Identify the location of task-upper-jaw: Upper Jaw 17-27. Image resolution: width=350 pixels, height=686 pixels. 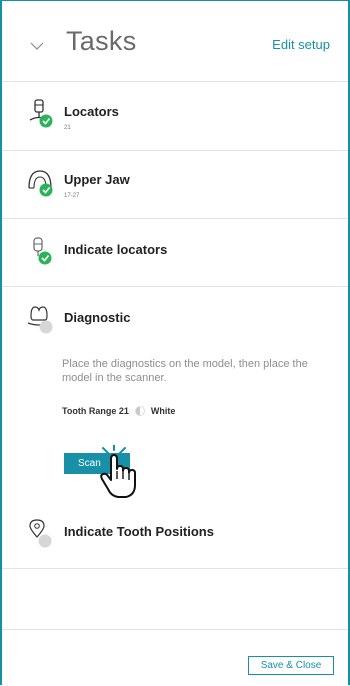
(175, 184).